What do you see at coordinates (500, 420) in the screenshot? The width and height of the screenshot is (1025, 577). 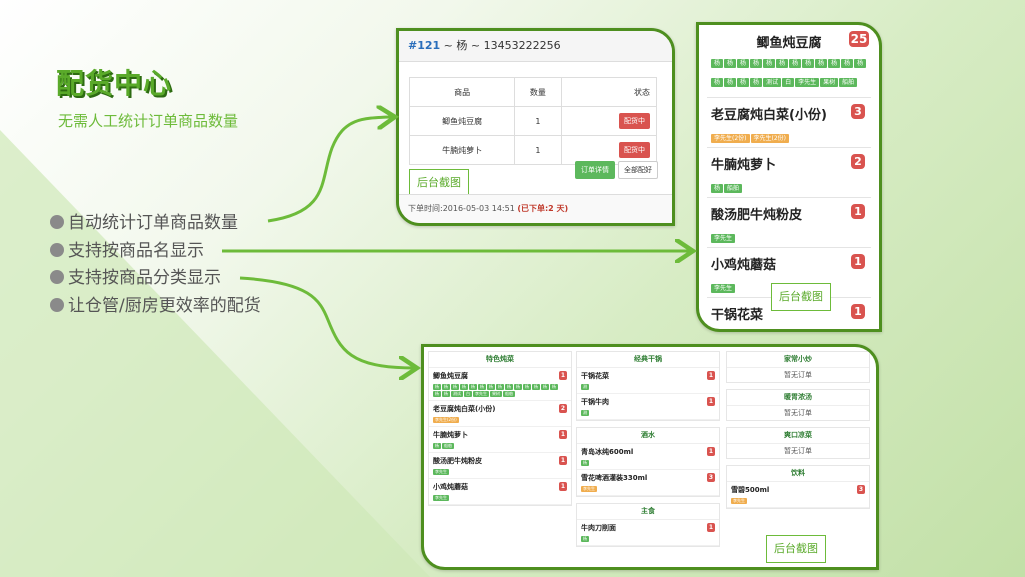 I see `tag-list: 李先生(2份)` at bounding box center [500, 420].